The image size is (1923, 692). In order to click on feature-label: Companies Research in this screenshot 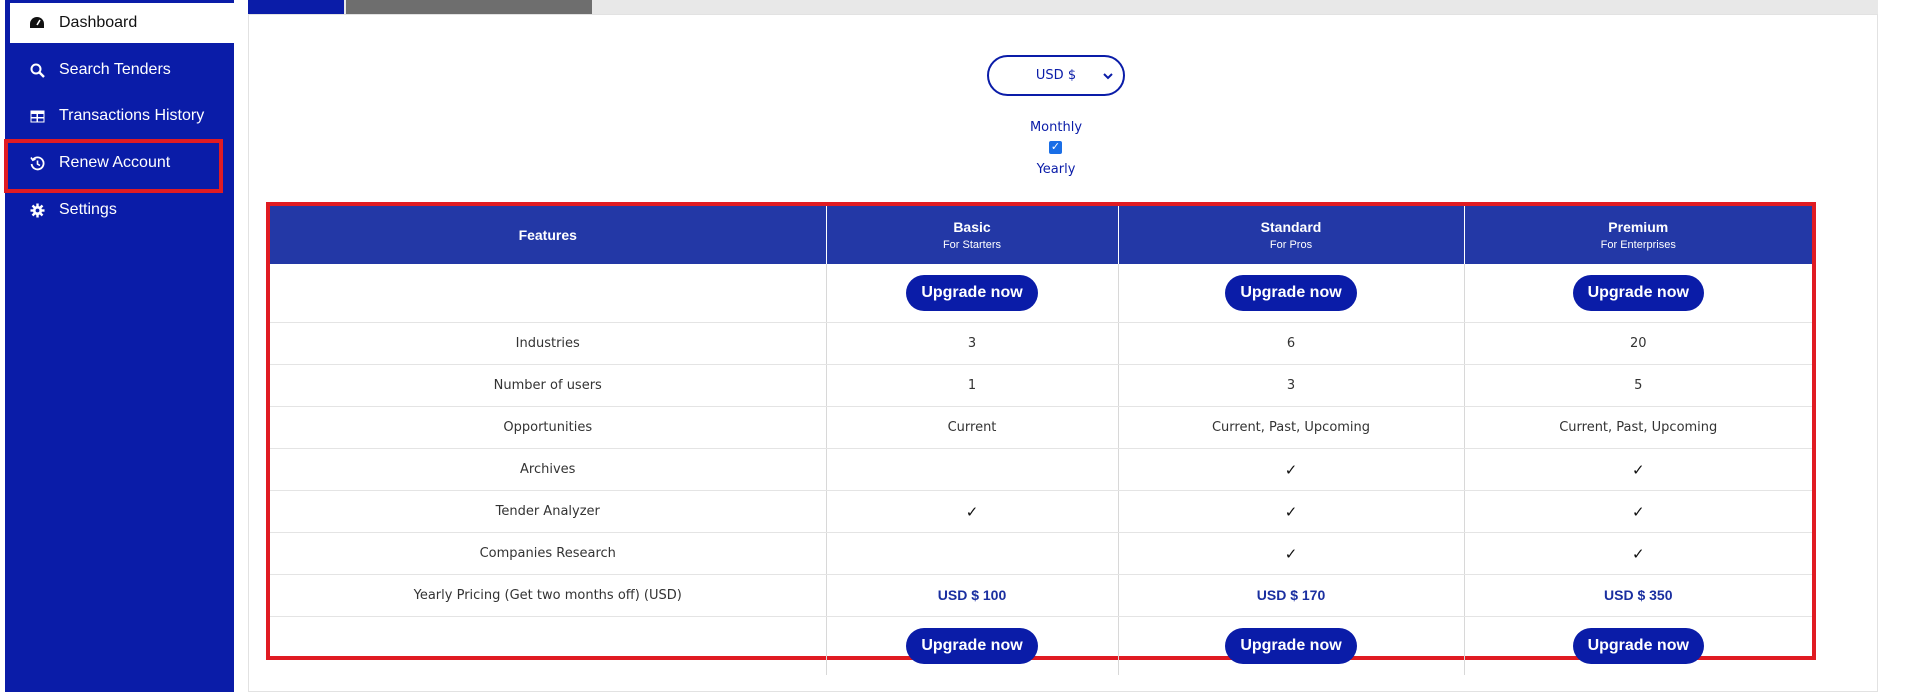, I will do `click(548, 553)`.